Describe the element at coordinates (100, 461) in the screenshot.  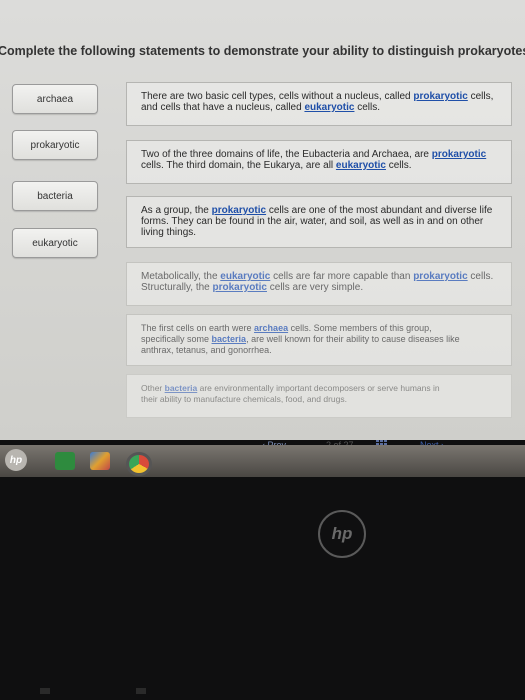
I see `photos-icon` at that location.